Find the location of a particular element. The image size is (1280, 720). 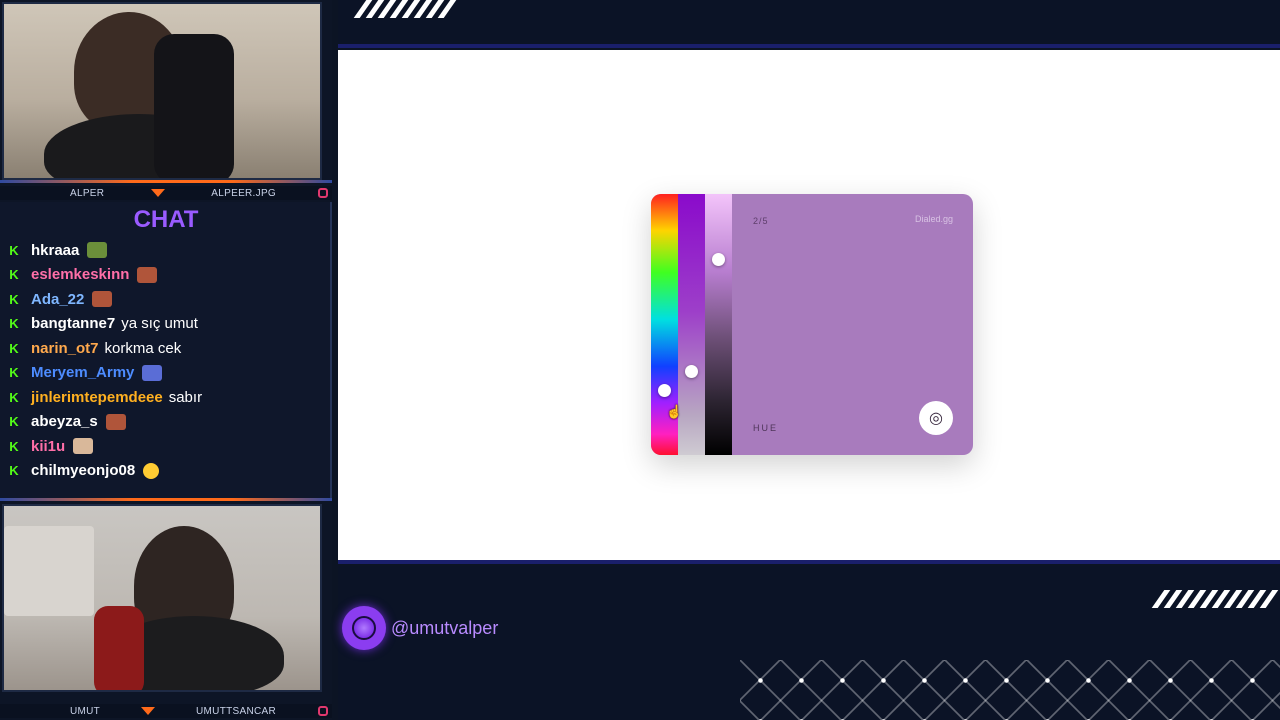

globe-icon is located at coordinates (364, 628).